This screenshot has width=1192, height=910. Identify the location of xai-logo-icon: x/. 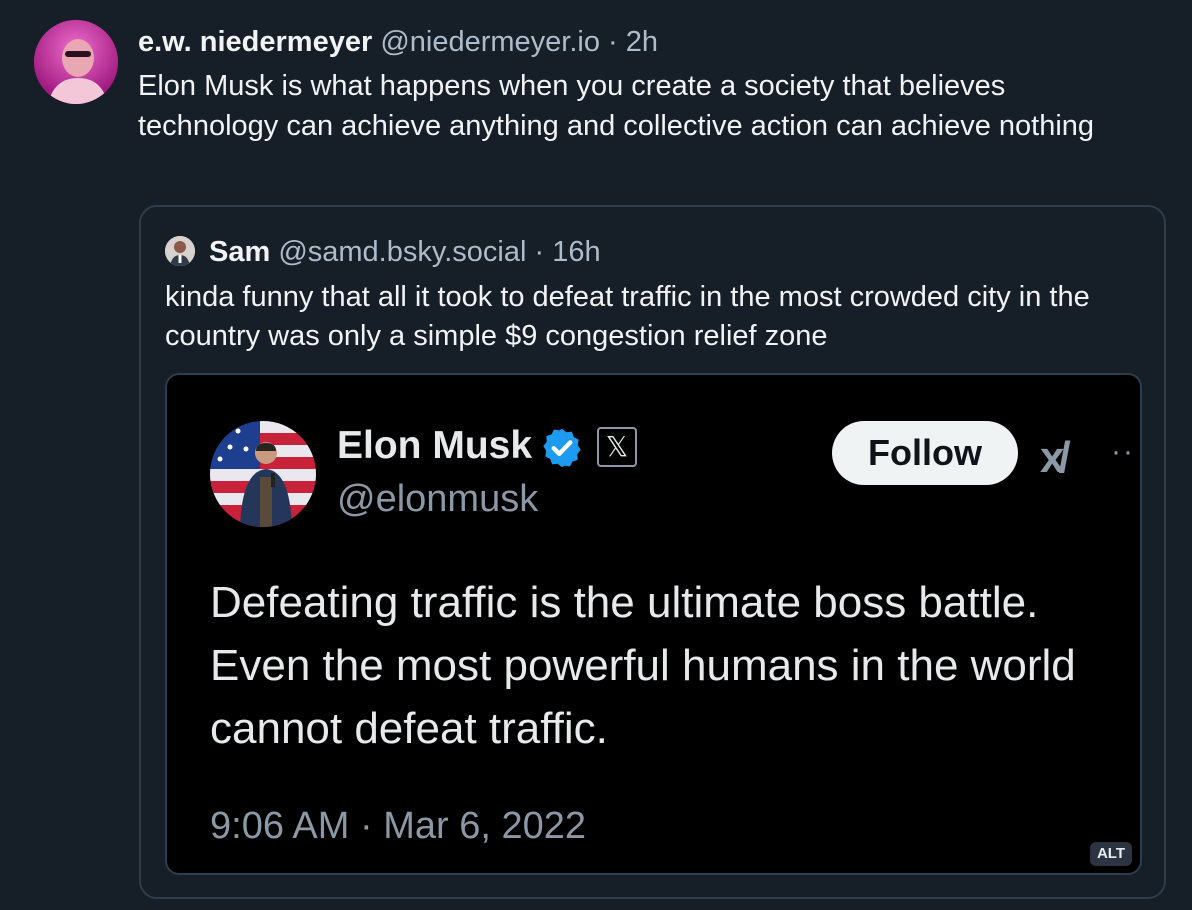
(1055, 457).